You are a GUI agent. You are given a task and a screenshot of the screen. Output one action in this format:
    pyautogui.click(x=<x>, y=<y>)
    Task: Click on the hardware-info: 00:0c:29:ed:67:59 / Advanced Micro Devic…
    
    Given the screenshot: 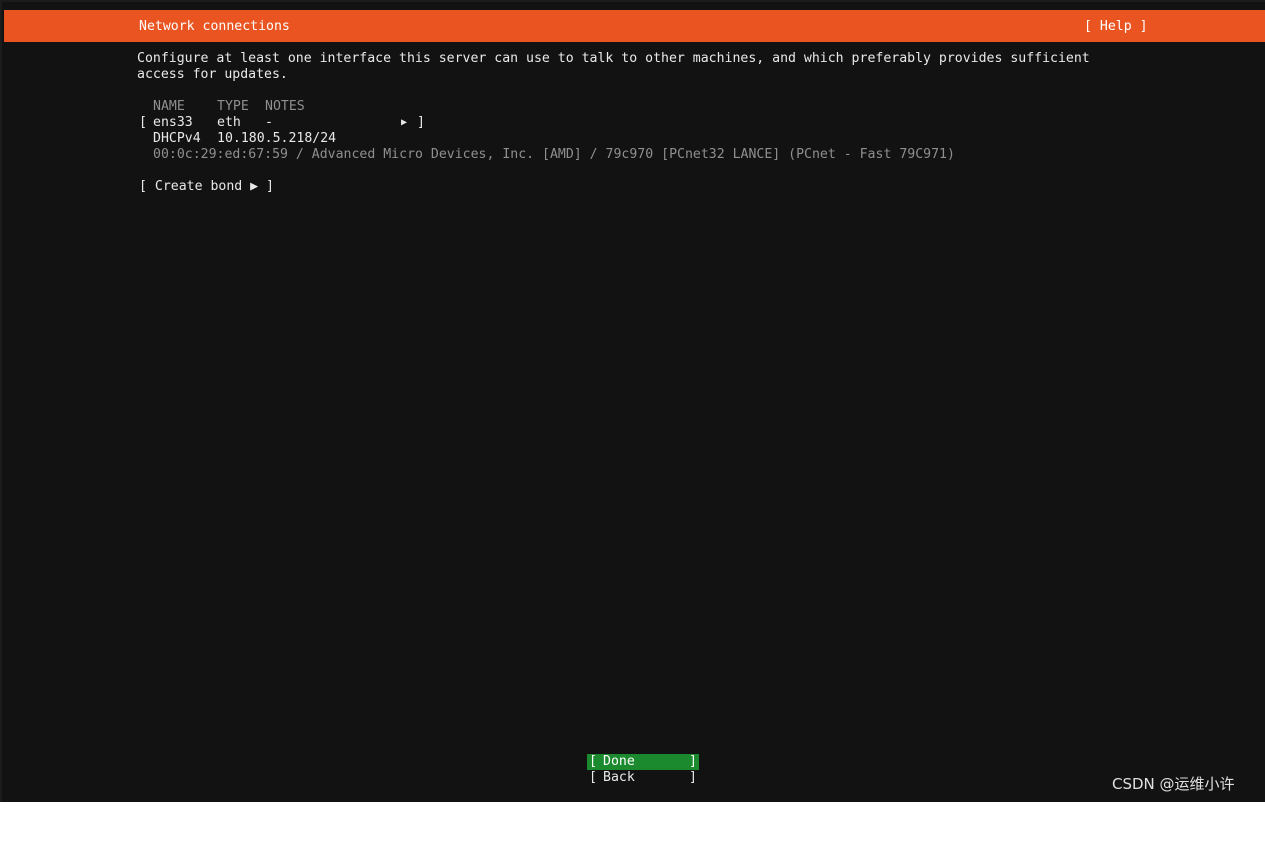 What is the action you would take?
    pyautogui.click(x=554, y=154)
    